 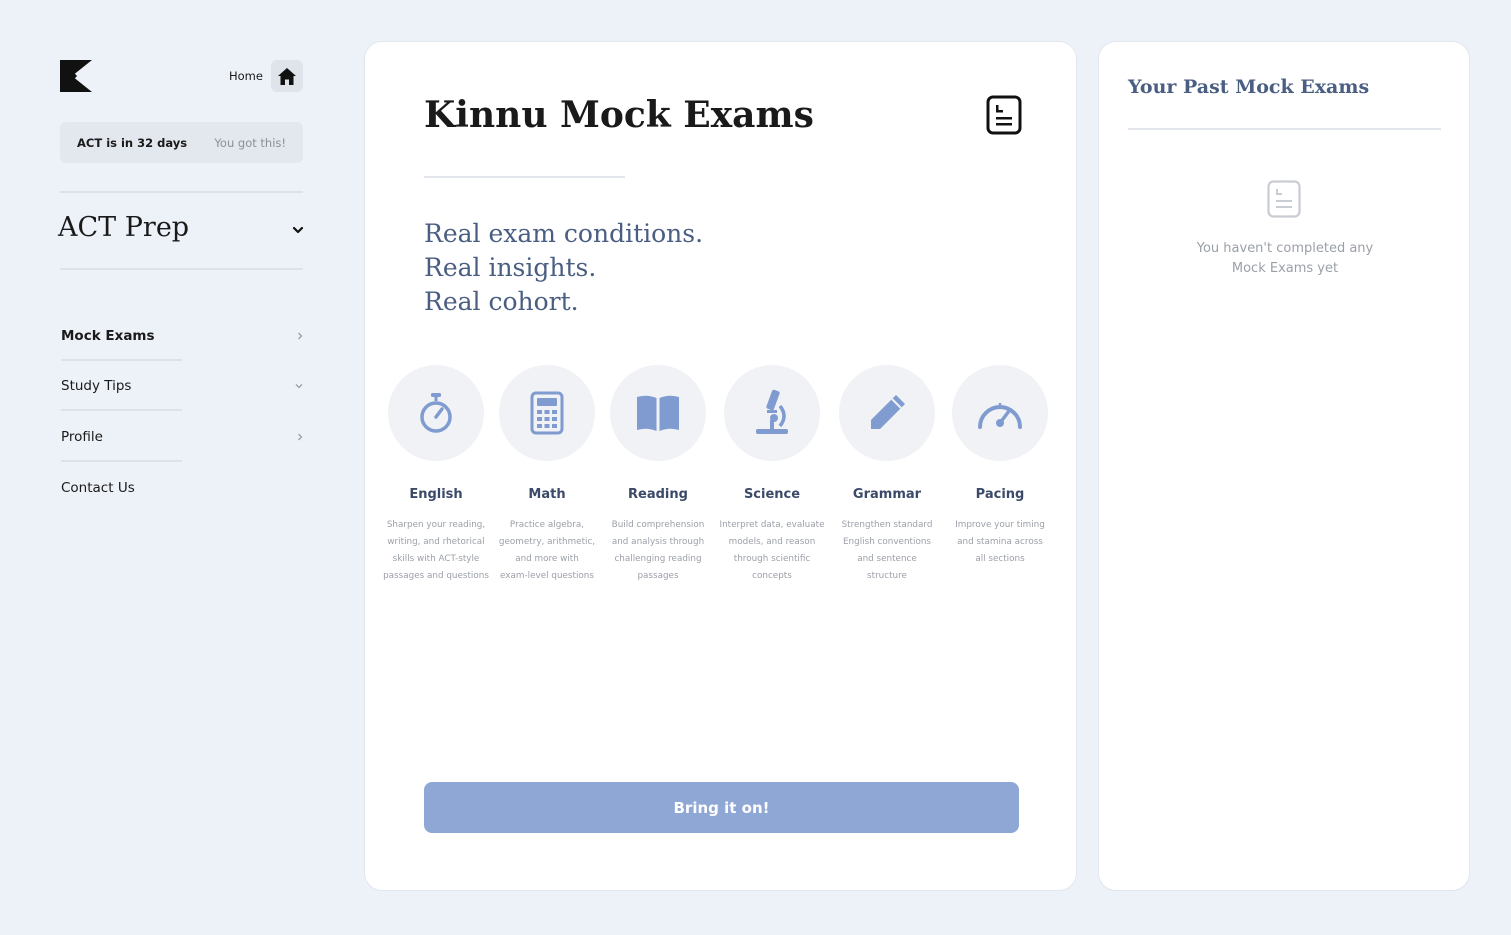 I want to click on microscope-icon, so click(x=772, y=411).